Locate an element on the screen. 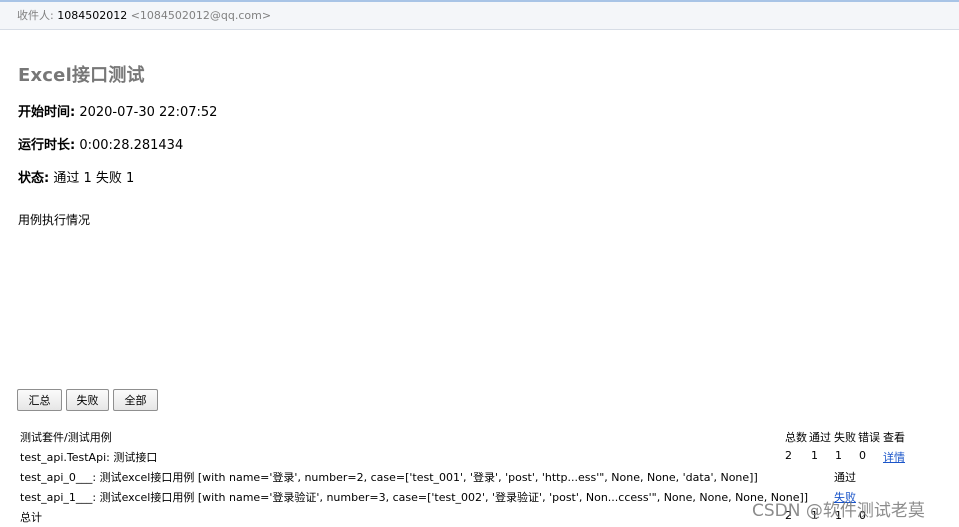 The width and height of the screenshot is (959, 527). report-title: Excel接口测试 is located at coordinates (81, 75).